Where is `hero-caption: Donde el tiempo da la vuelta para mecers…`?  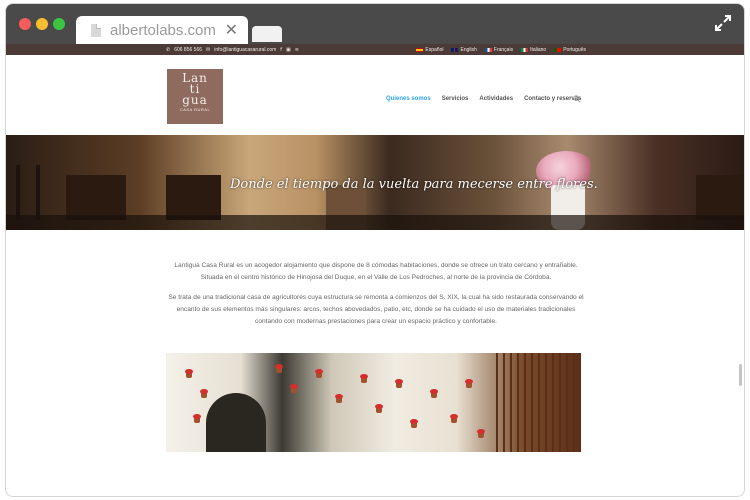 hero-caption: Donde el tiempo da la vuelta para mecers… is located at coordinates (414, 184).